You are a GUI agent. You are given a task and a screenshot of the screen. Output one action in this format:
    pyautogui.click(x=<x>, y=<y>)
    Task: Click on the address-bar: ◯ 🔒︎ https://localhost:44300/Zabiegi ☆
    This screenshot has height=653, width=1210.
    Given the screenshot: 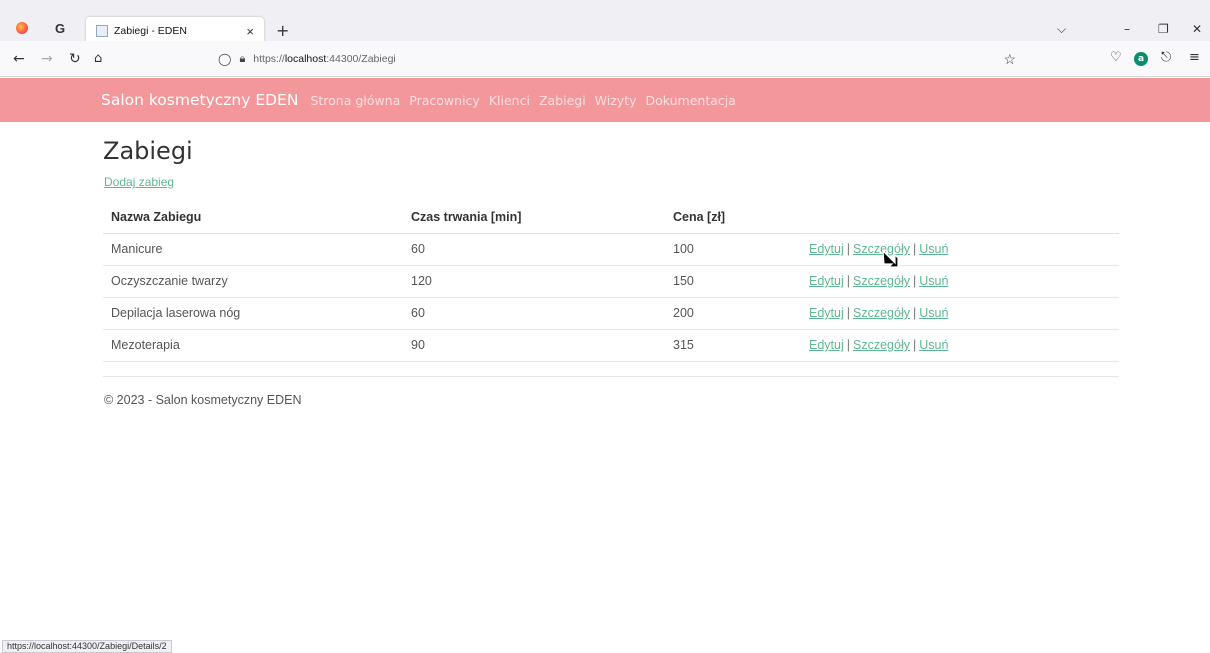 What is the action you would take?
    pyautogui.click(x=617, y=59)
    